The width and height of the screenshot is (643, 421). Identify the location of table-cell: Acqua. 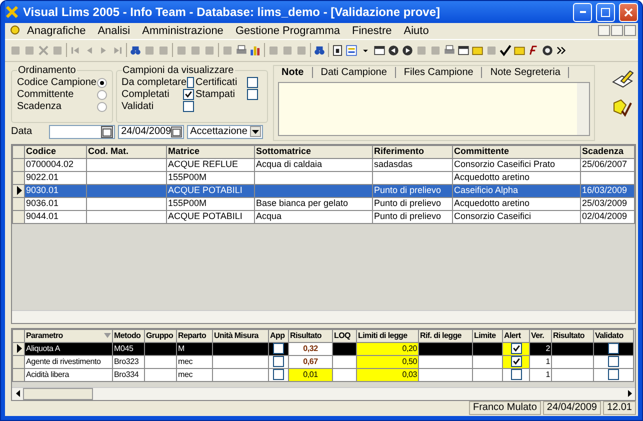
(313, 217).